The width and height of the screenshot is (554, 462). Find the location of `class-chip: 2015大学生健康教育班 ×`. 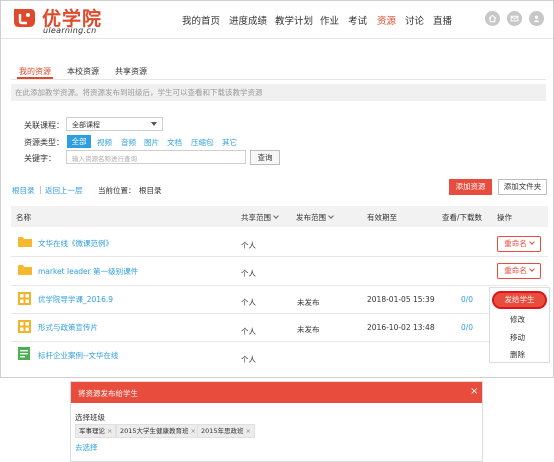

class-chip: 2015大学生健康教育班 × is located at coordinates (158, 431).